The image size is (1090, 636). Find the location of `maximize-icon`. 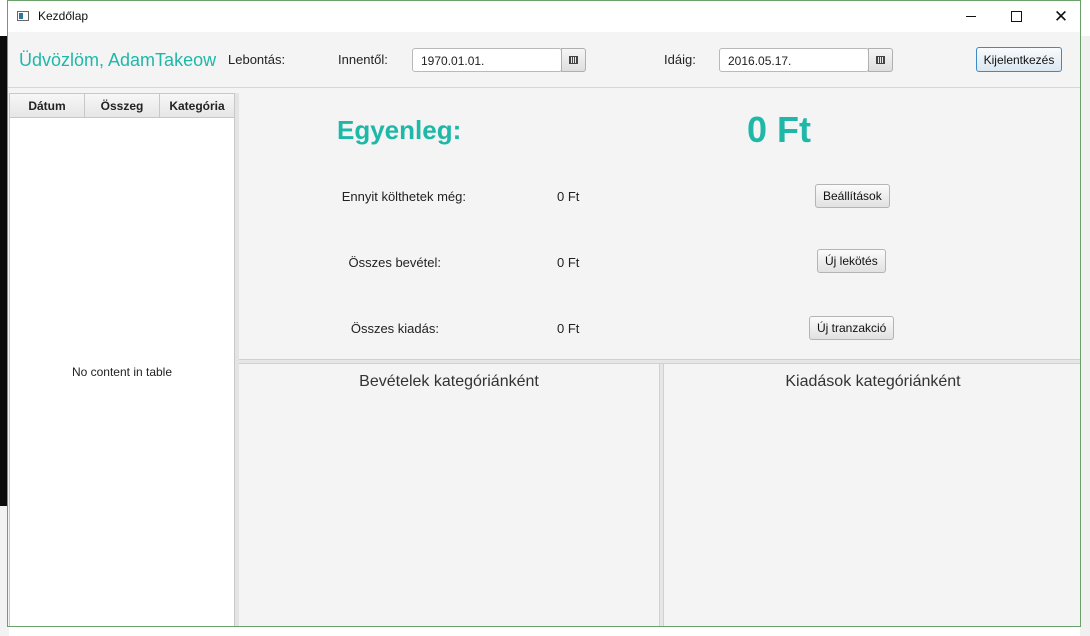

maximize-icon is located at coordinates (1016, 16).